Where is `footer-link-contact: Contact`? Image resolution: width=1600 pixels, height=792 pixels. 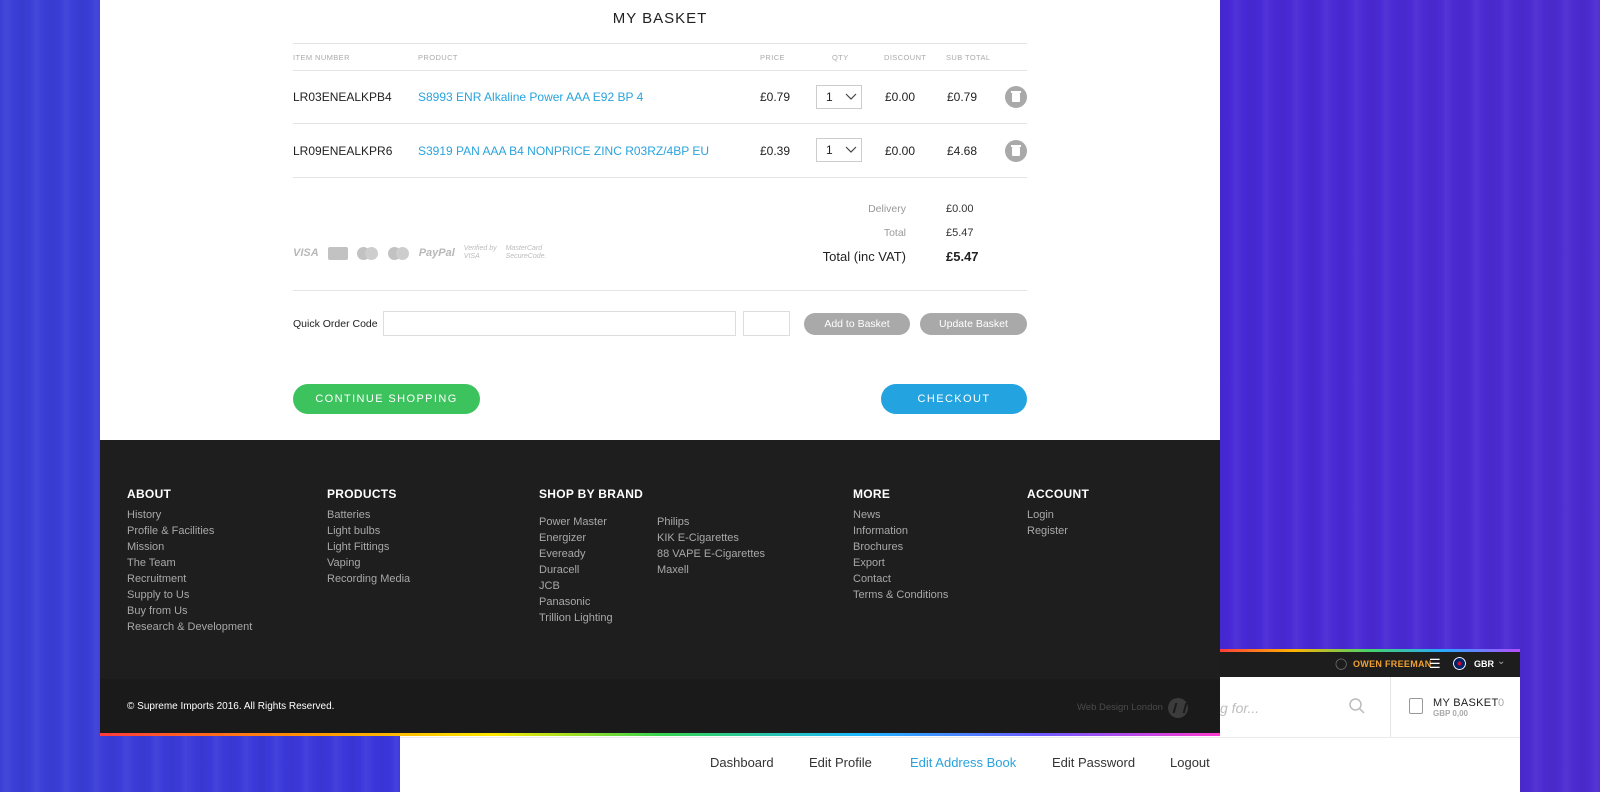
footer-link-contact: Contact is located at coordinates (872, 579).